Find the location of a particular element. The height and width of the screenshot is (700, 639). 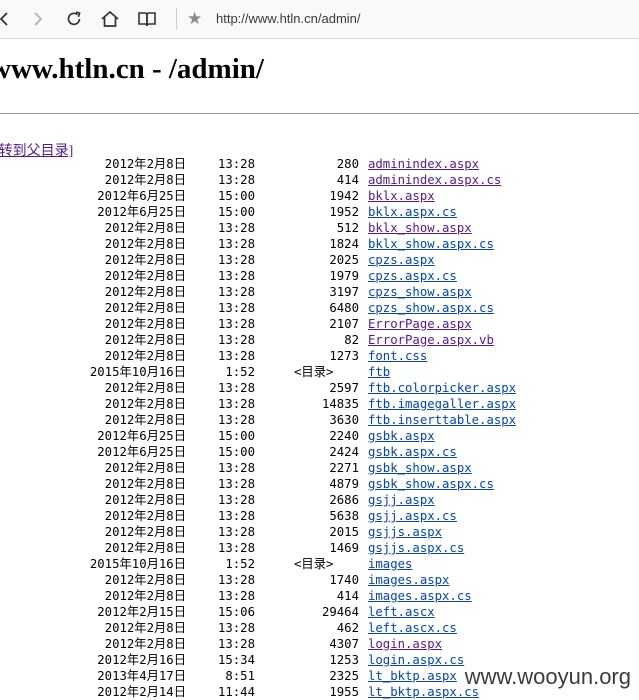

file-link: lt_bktp.aspx is located at coordinates (412, 676).